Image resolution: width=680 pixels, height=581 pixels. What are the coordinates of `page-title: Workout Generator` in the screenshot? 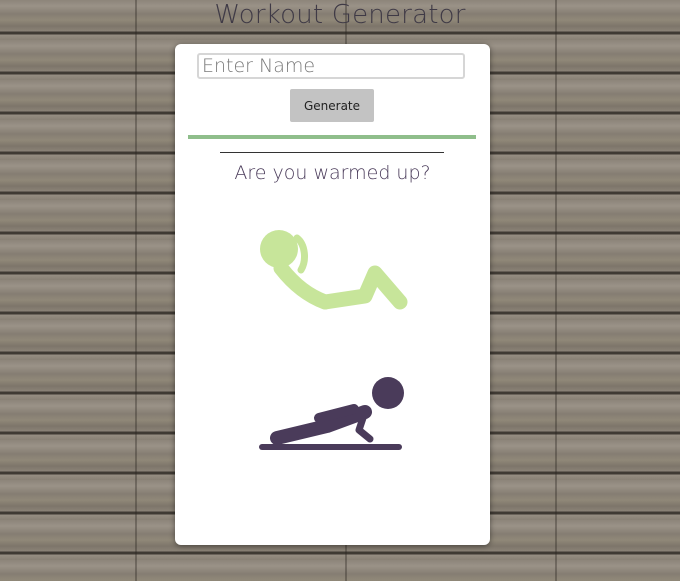 It's located at (340, 15).